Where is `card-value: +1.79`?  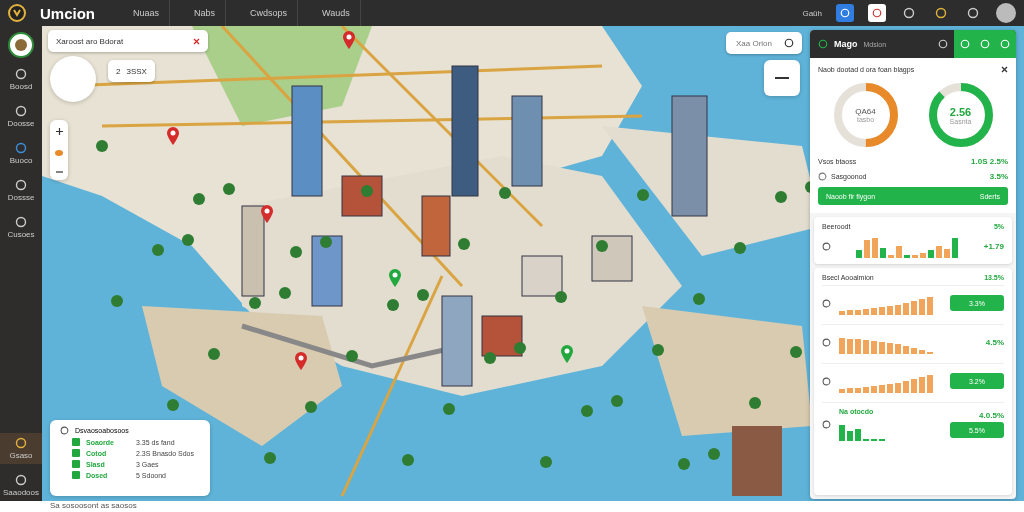
card-value: +1.79 is located at coordinates (993, 246).